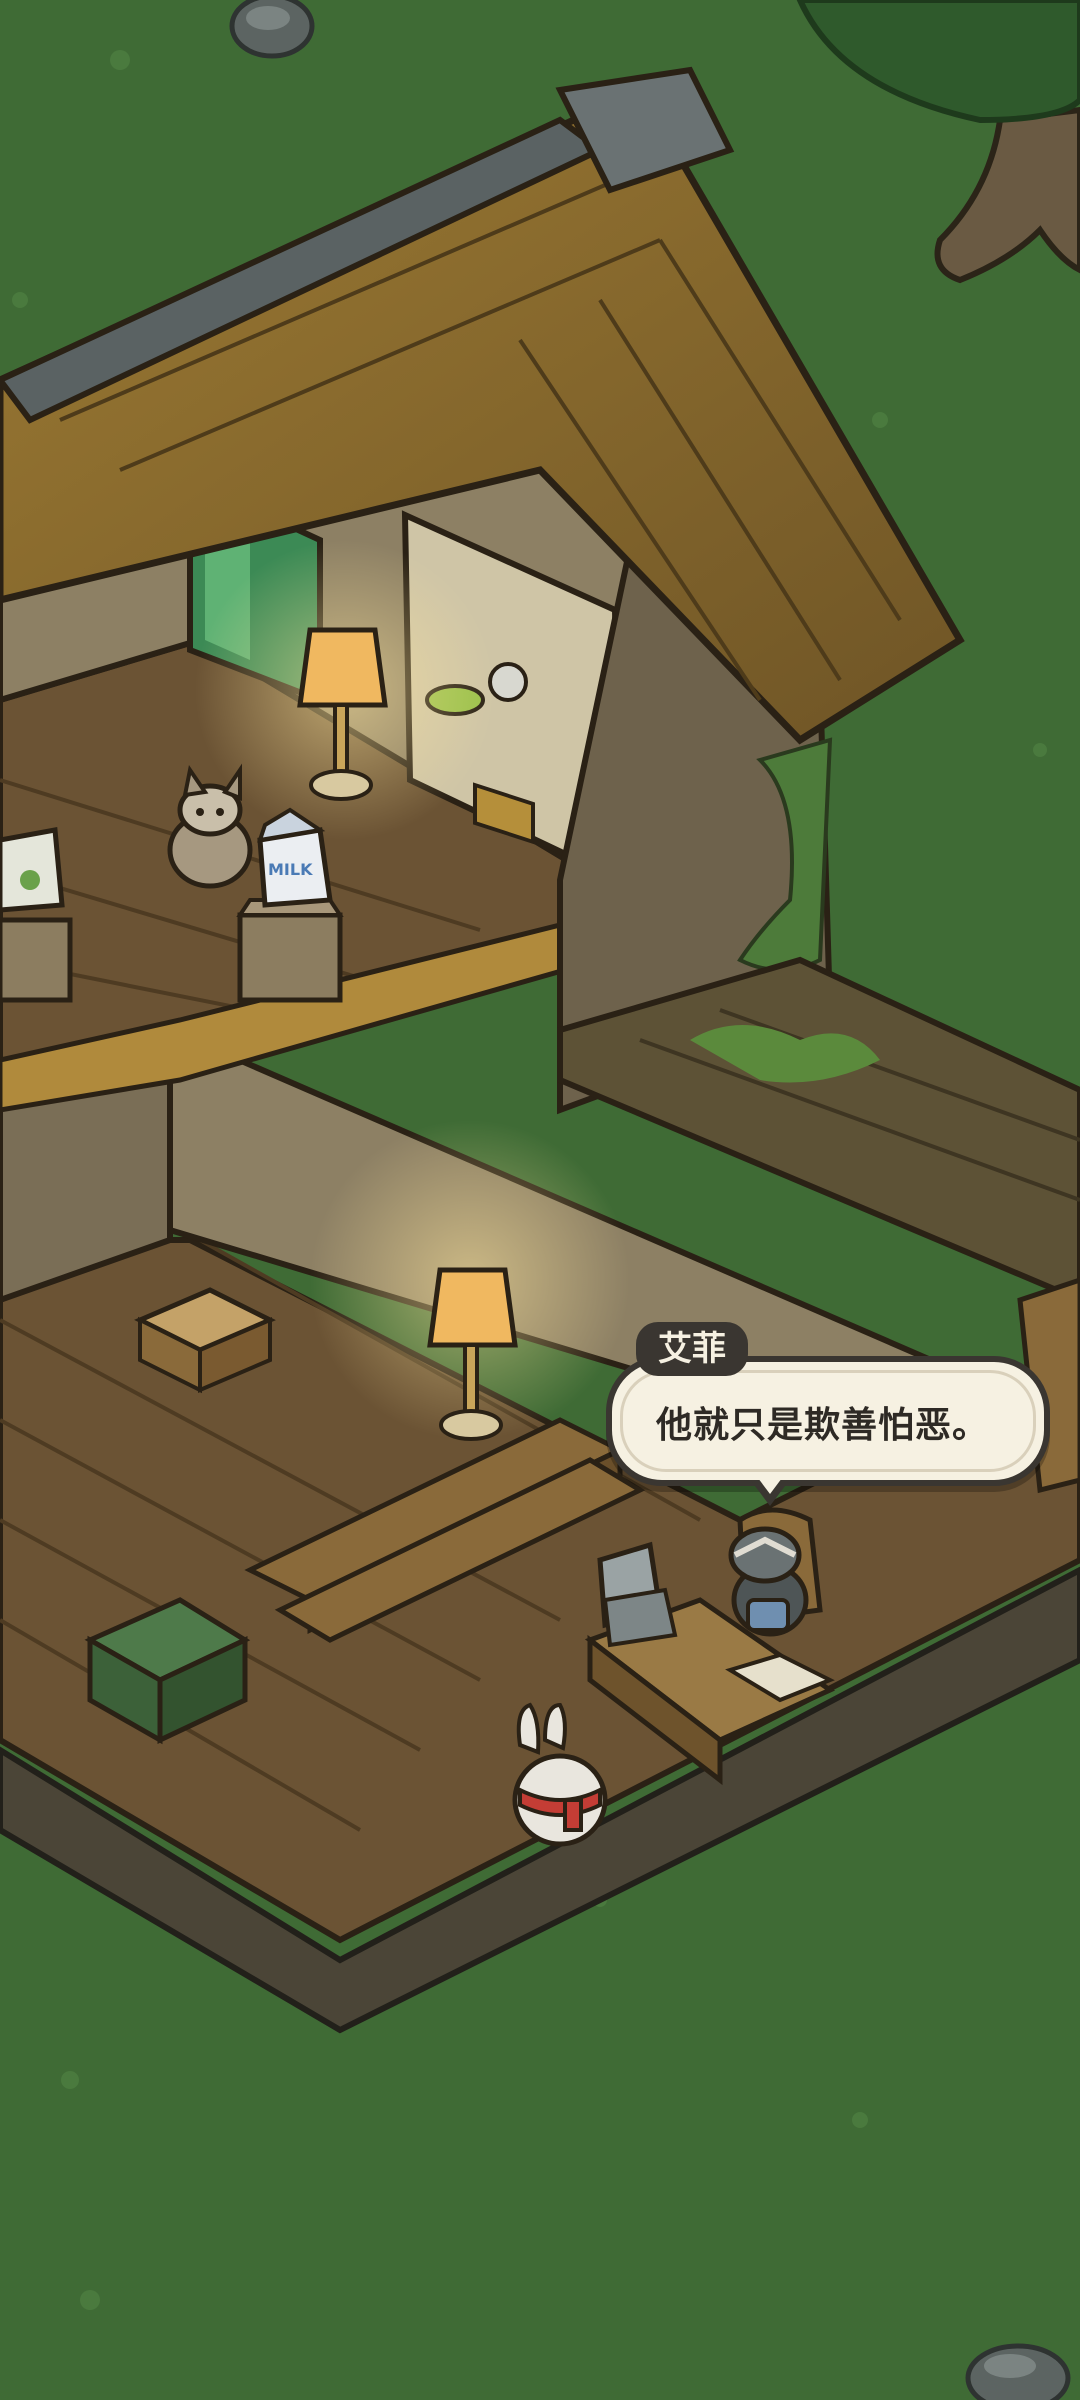 This screenshot has height=2400, width=1080. What do you see at coordinates (823, 1425) in the screenshot?
I see `dialogue-text: 他就只是欺善怕恶。` at bounding box center [823, 1425].